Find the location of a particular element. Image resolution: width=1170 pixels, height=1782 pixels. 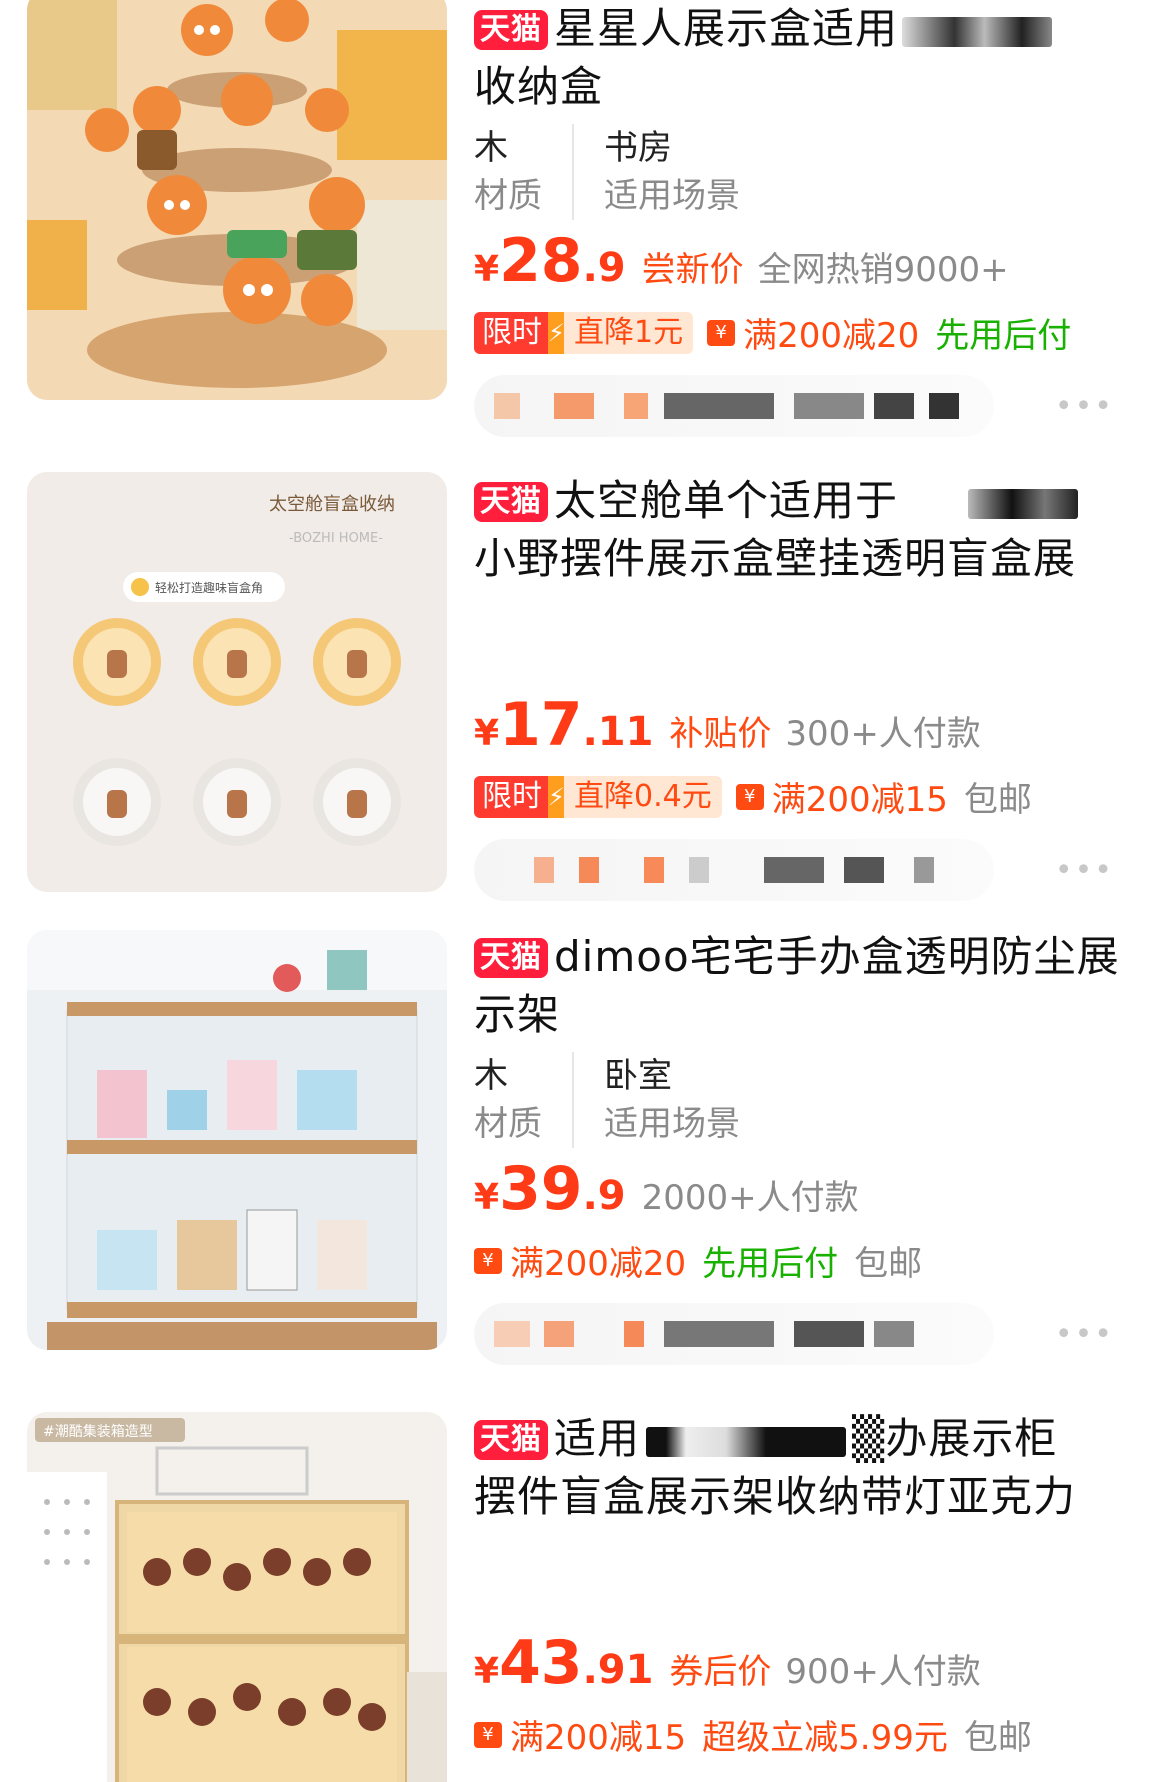

sales-count: 全网热销9000+ is located at coordinates (883, 270).